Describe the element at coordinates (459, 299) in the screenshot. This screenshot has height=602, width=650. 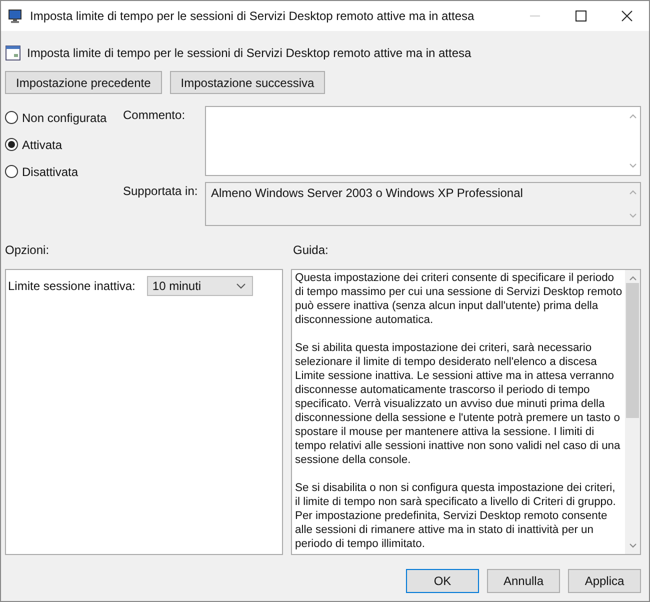
I see `help-paragraph: Questa impostazione dei criteri consente di specificare il periodo di tempo massimo per cui una sessione di Servizi Desktop remoto può essere inattiva (senza alcun input dall'utente) prima della disconnessione automatica.` at that location.